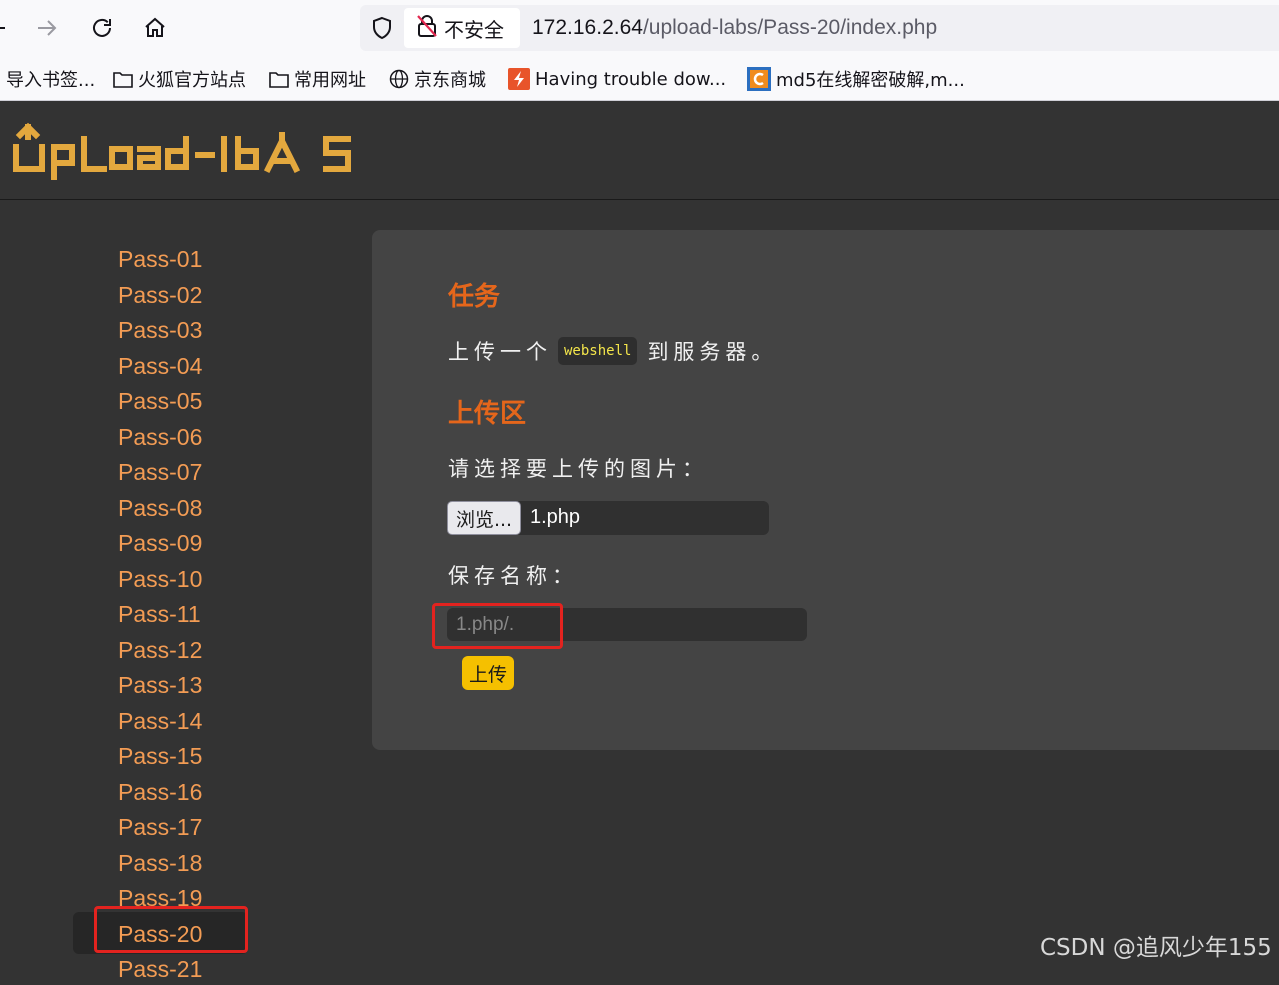  Describe the element at coordinates (160, 650) in the screenshot. I see `sidebar-item-pass-12: Pass-12` at that location.